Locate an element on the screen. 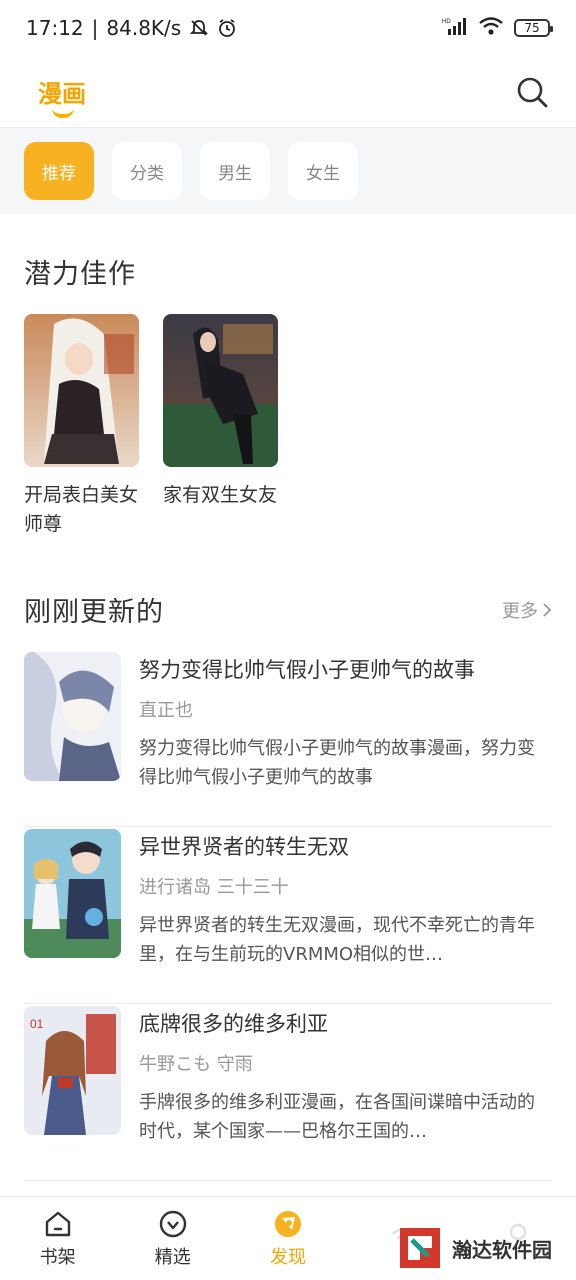 This screenshot has width=576, height=1280. battery-level: 75 is located at coordinates (532, 28).